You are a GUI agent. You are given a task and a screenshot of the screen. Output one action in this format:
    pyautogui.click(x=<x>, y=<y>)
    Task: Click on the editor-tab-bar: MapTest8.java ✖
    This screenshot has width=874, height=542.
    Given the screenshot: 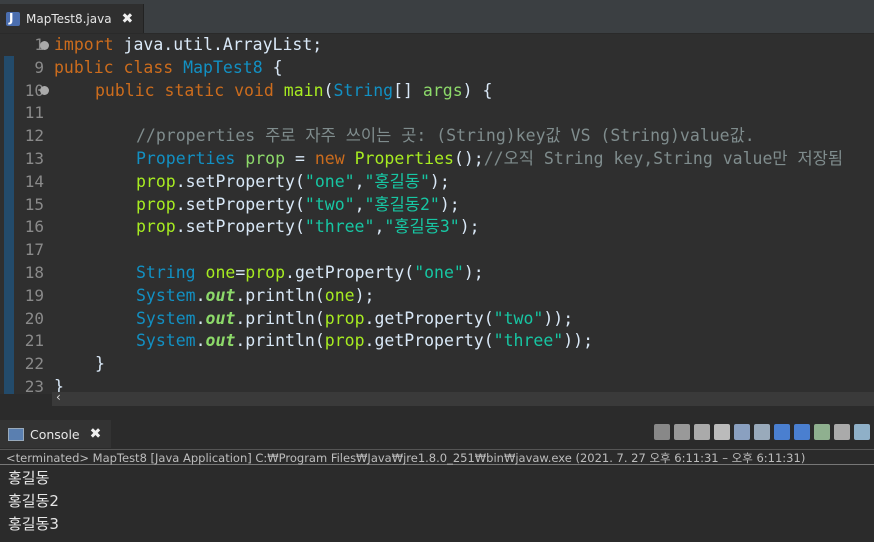 What is the action you would take?
    pyautogui.click(x=437, y=17)
    